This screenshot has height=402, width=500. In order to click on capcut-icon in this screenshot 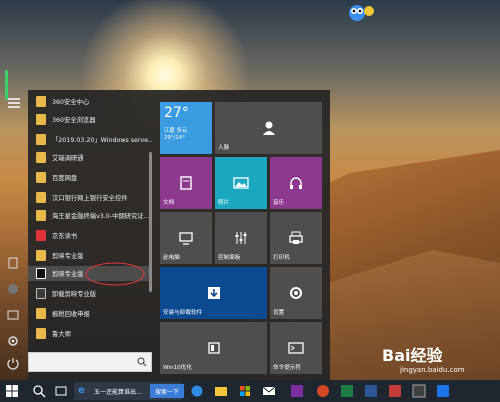, I will do `click(41, 273)`.